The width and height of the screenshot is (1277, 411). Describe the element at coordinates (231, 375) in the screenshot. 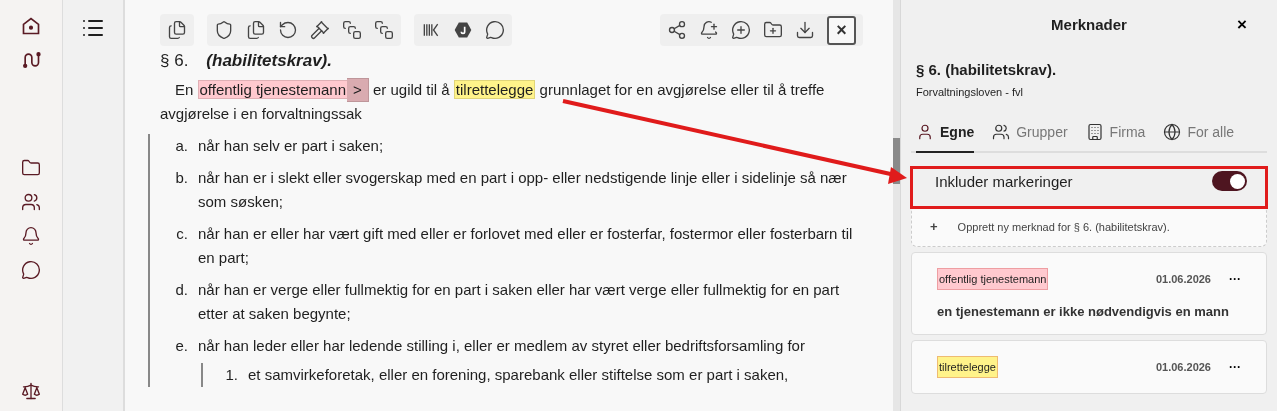

I see `list-marker: 1.` at that location.